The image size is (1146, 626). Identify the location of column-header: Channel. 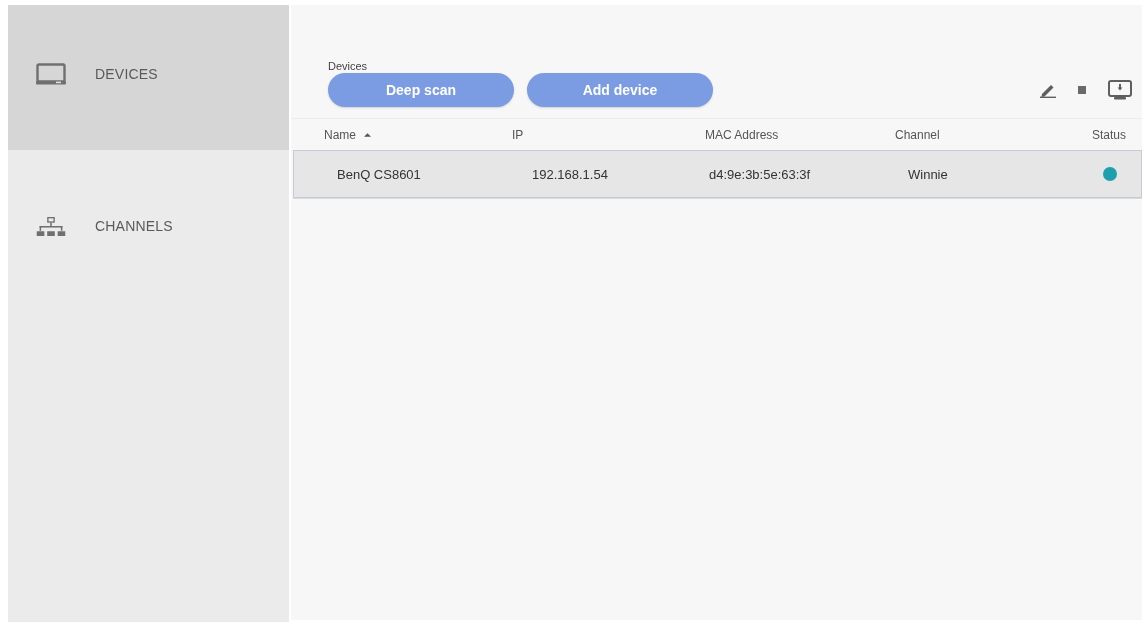
(970, 134).